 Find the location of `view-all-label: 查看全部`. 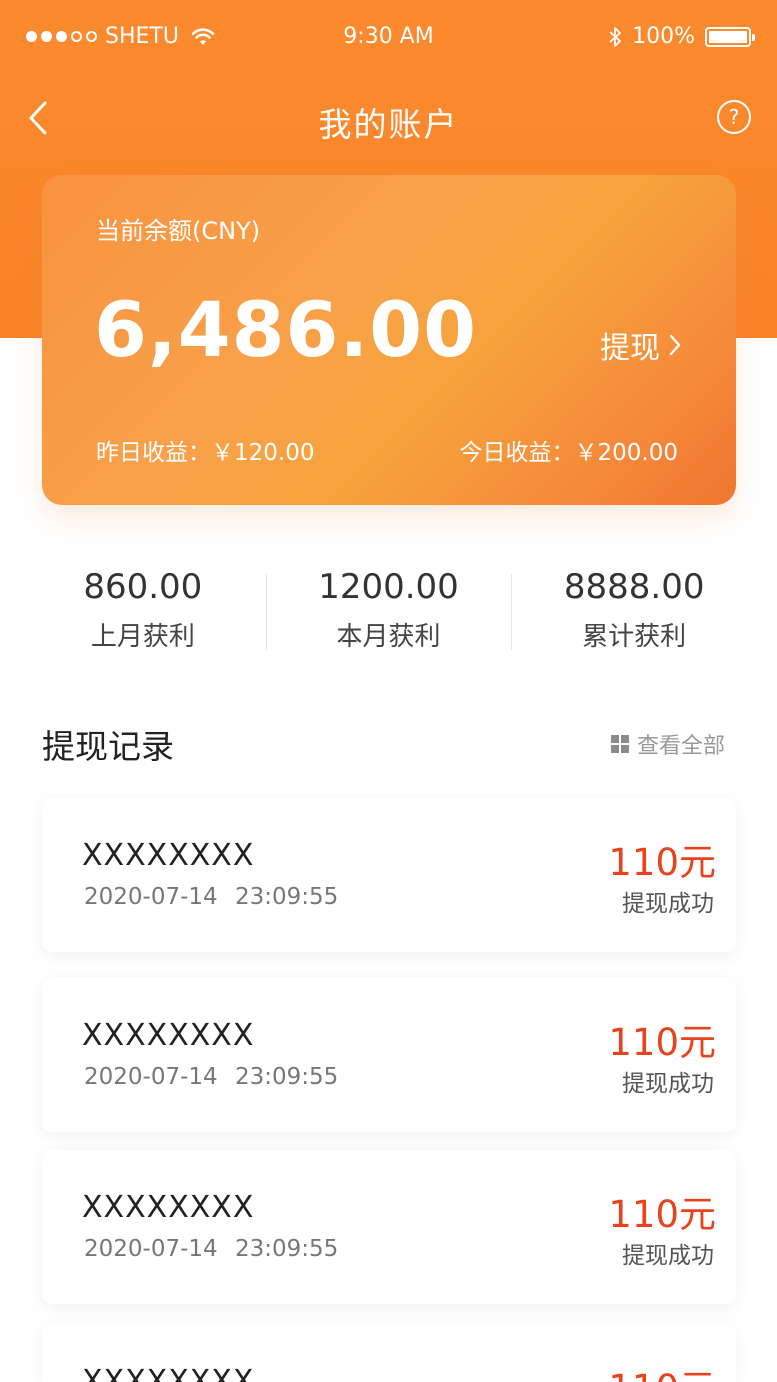

view-all-label: 查看全部 is located at coordinates (680, 746).